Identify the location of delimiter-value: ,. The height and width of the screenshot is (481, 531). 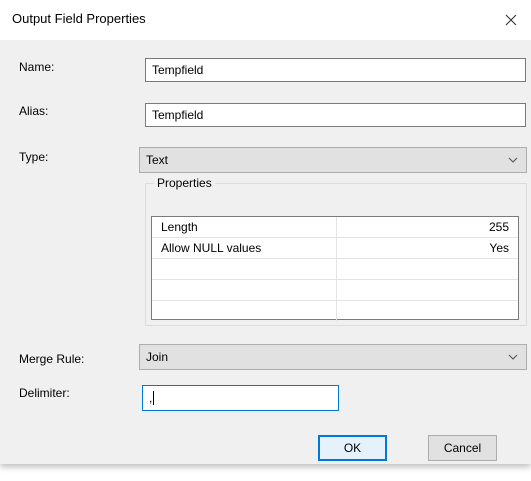
(151, 398).